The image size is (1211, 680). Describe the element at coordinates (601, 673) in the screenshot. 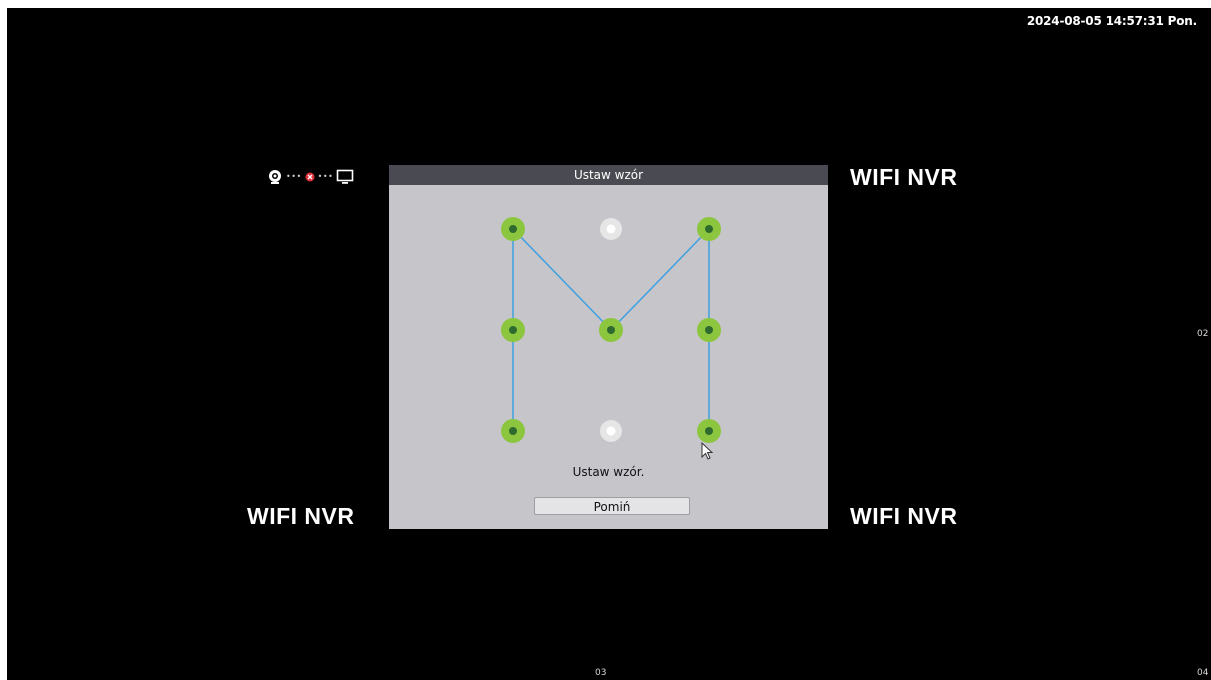

I see `ch3-number: 03` at that location.